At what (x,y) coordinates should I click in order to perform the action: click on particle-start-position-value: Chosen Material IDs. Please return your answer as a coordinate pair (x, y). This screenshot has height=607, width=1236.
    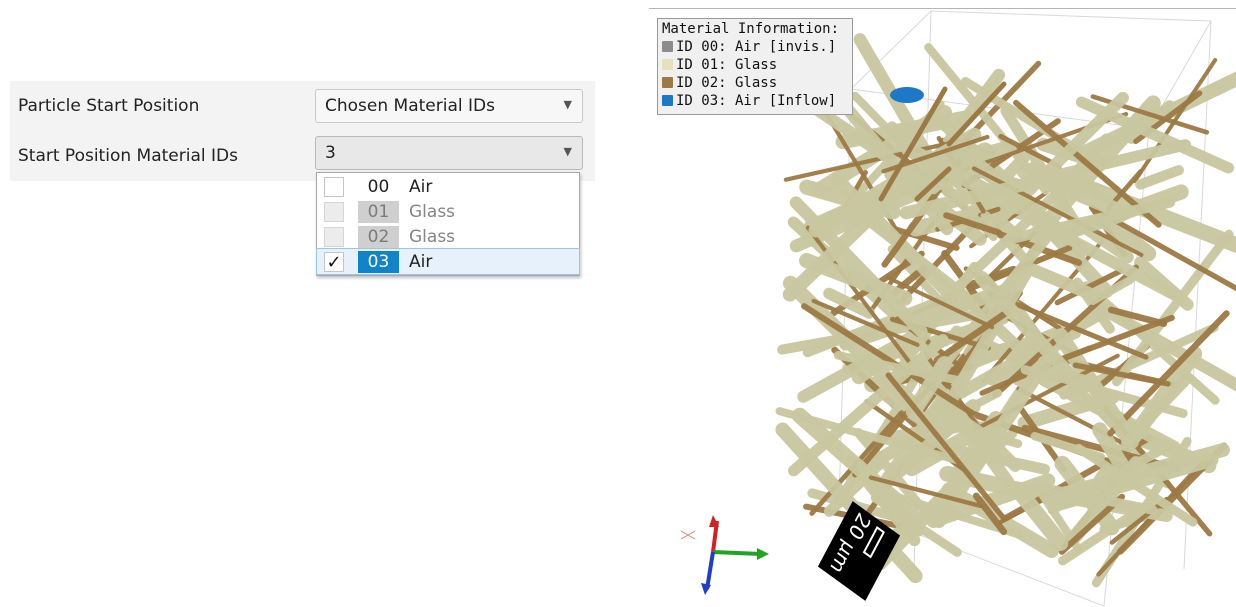
    Looking at the image, I should click on (410, 106).